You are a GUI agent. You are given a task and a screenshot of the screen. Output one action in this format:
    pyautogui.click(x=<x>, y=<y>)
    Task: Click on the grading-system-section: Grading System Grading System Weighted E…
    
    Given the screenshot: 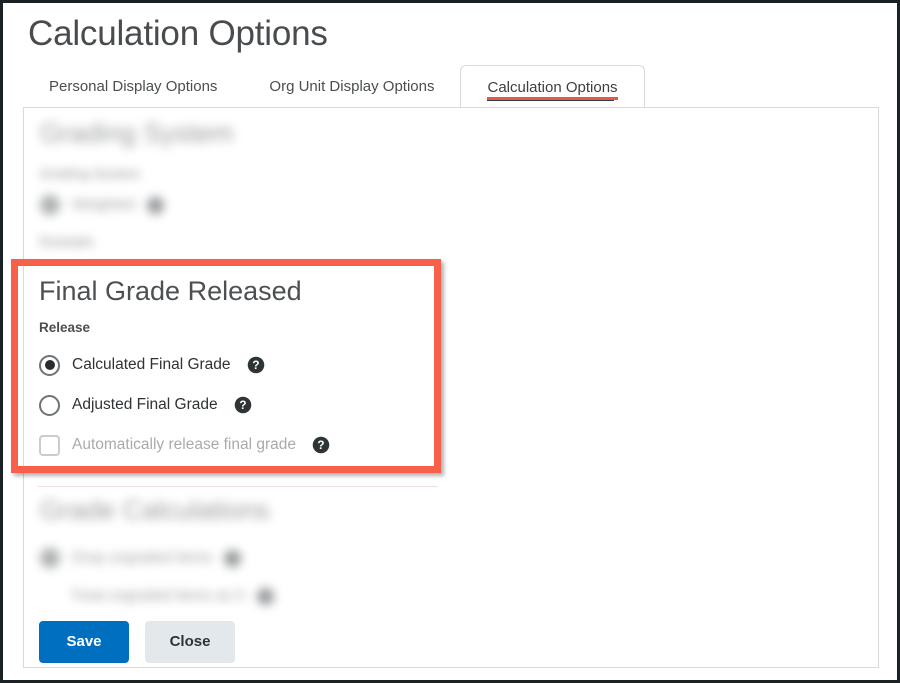 What is the action you would take?
    pyautogui.click(x=250, y=188)
    